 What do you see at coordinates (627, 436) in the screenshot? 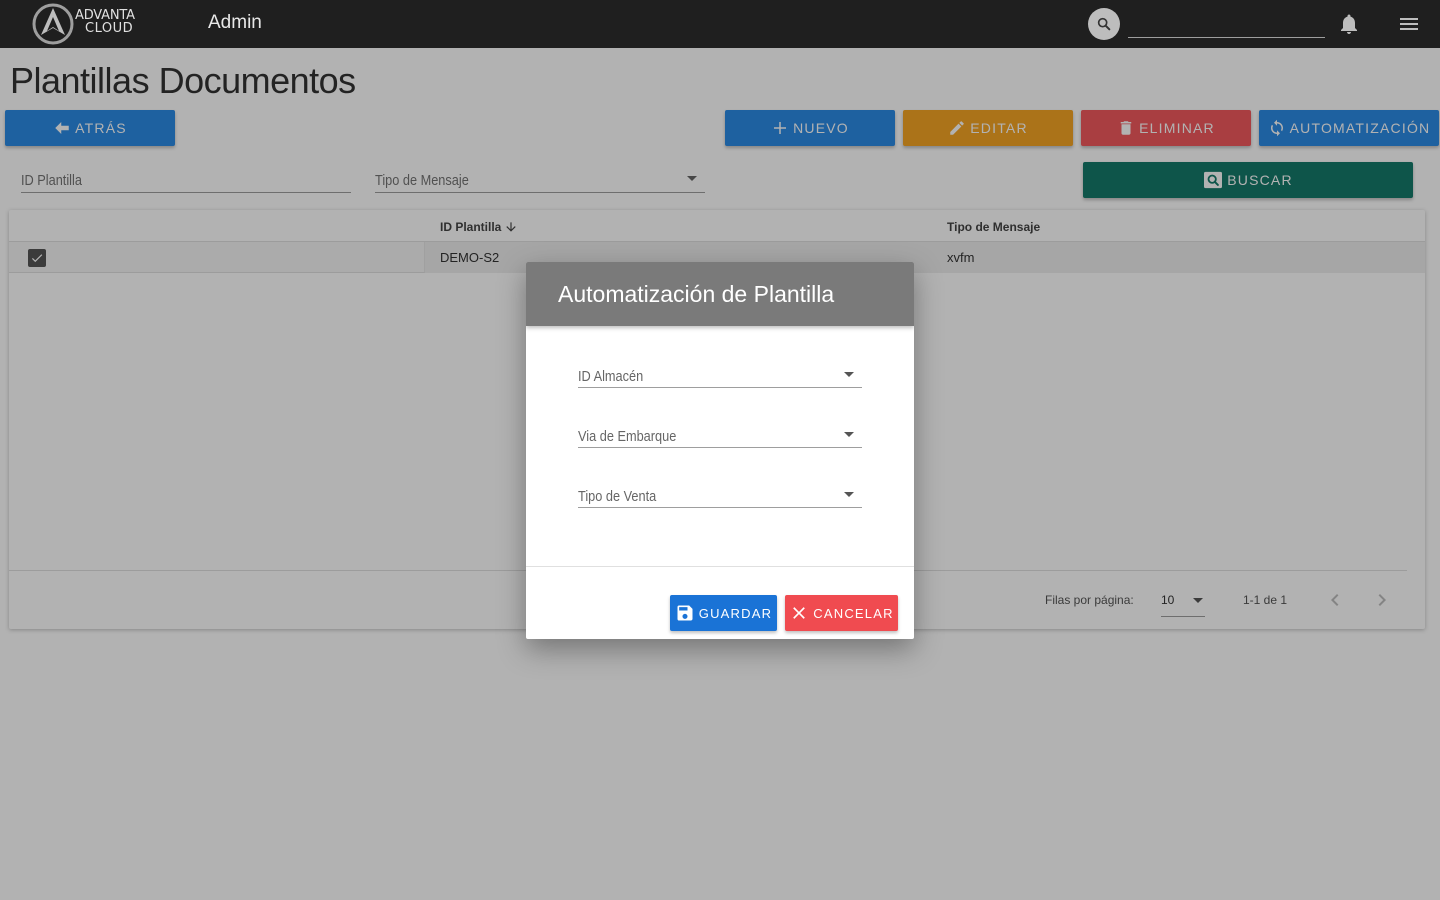
I see `via-embarque-label: Via de Embarque` at bounding box center [627, 436].